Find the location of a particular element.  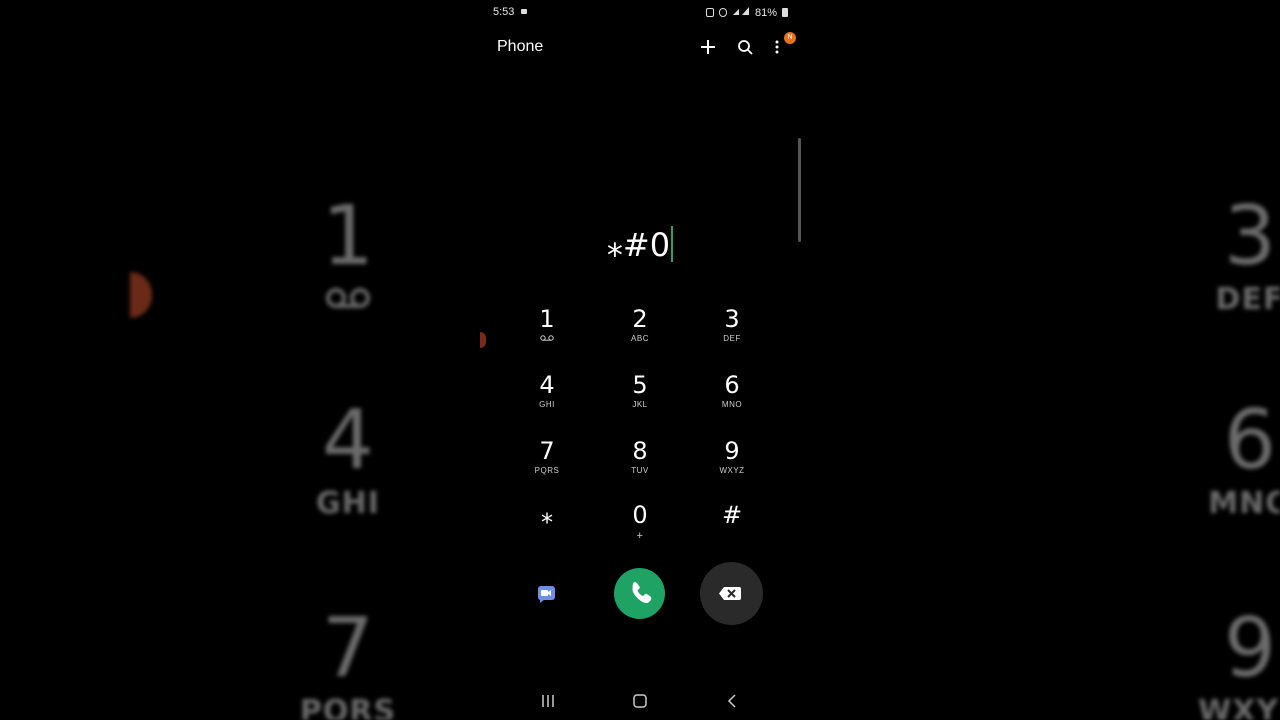

background-key-letters: PQRS is located at coordinates (348, 707).